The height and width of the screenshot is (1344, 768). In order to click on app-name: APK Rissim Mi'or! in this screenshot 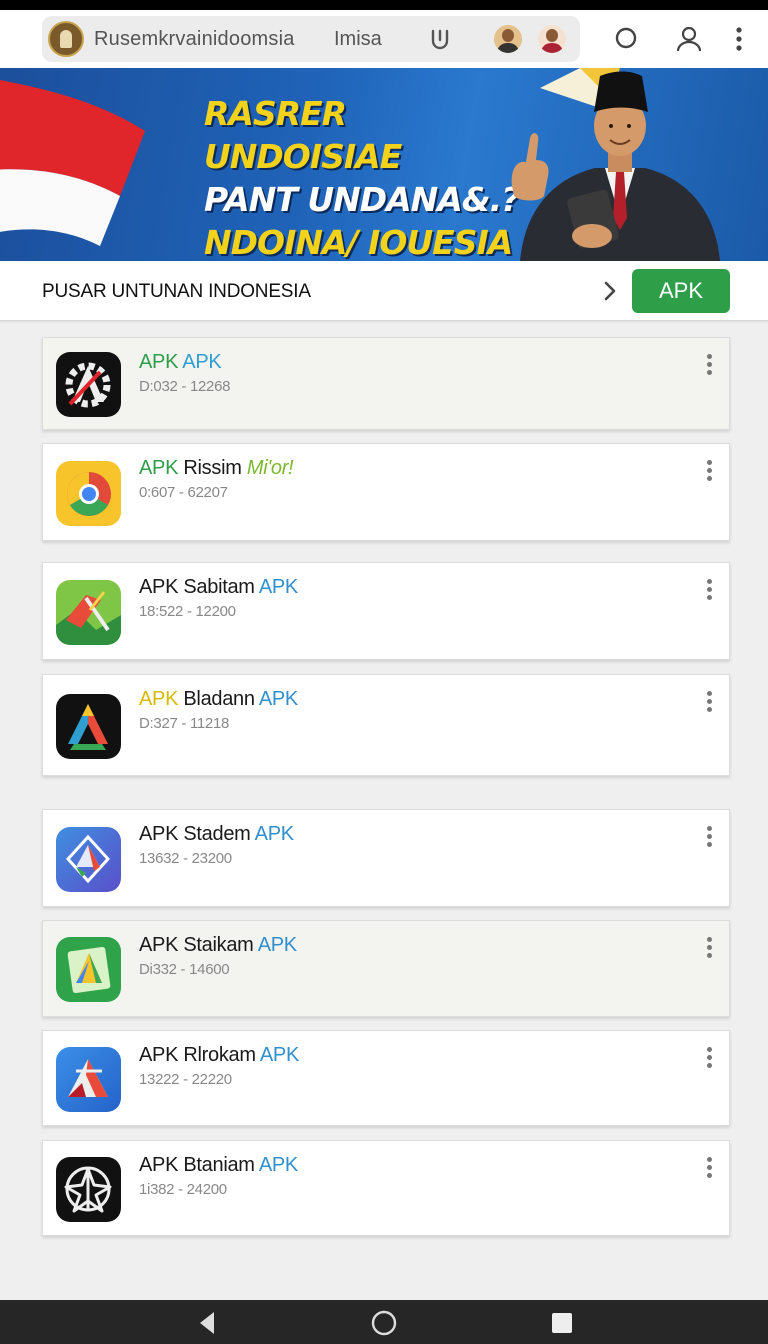, I will do `click(216, 468)`.